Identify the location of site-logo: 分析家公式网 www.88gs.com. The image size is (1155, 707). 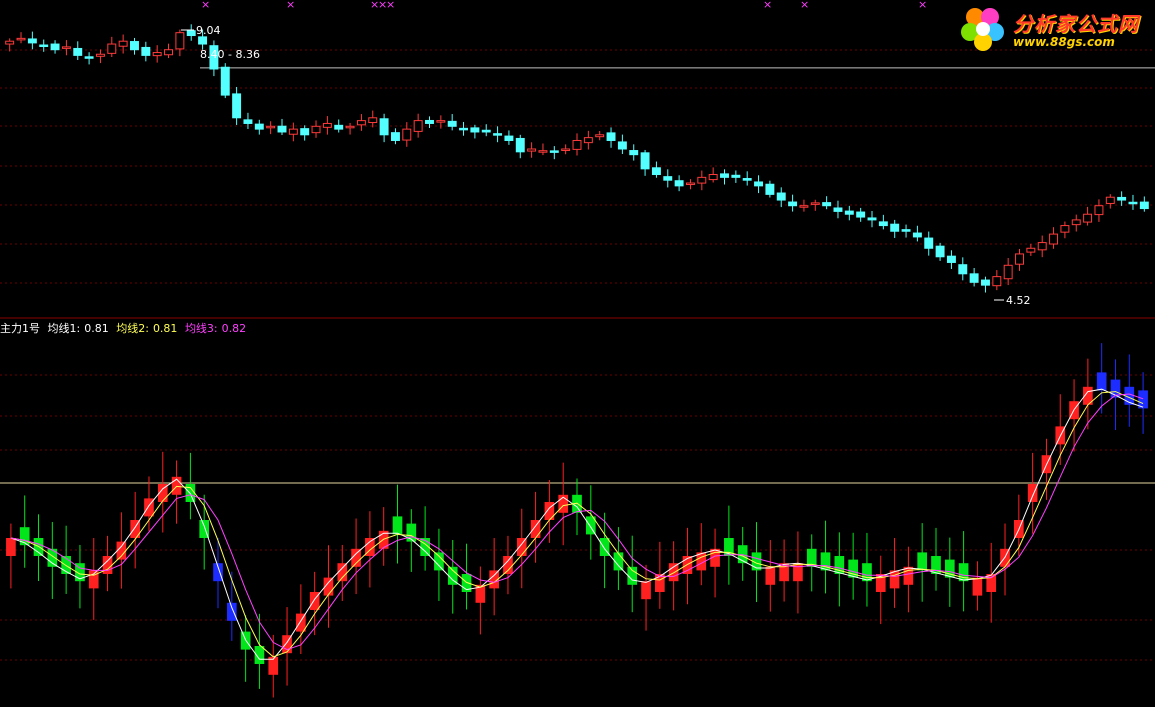
(1054, 29).